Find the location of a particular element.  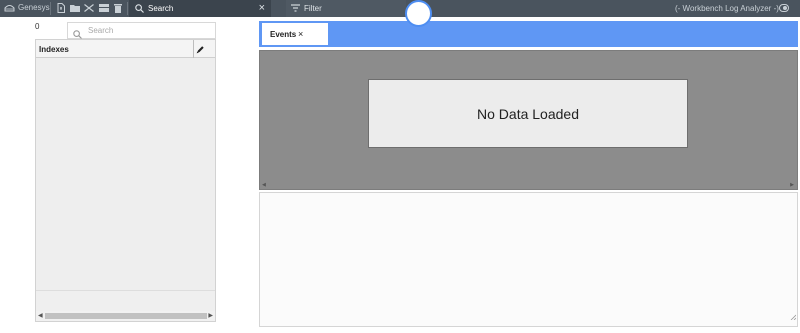

filter-box: Filter is located at coordinates (346, 8).